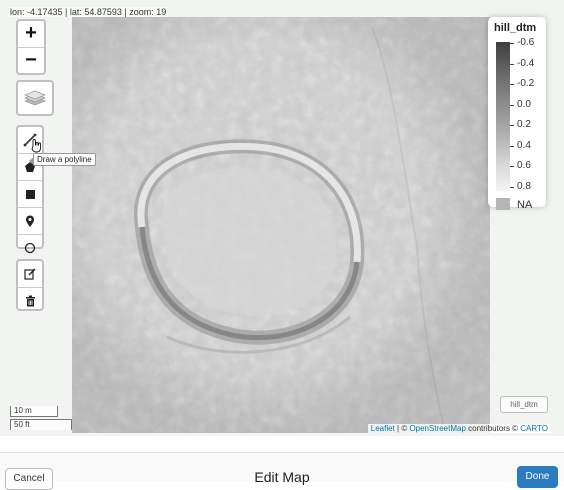 The width and height of the screenshot is (564, 490). I want to click on zoom-out-button: −, so click(31, 60).